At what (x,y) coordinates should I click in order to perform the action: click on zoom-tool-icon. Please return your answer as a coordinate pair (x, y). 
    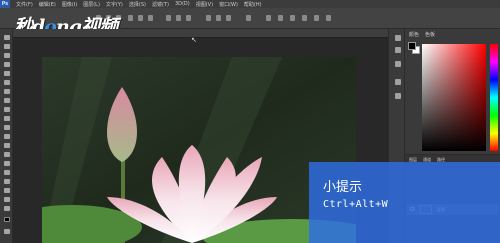
    Looking at the image, I should click on (7, 208).